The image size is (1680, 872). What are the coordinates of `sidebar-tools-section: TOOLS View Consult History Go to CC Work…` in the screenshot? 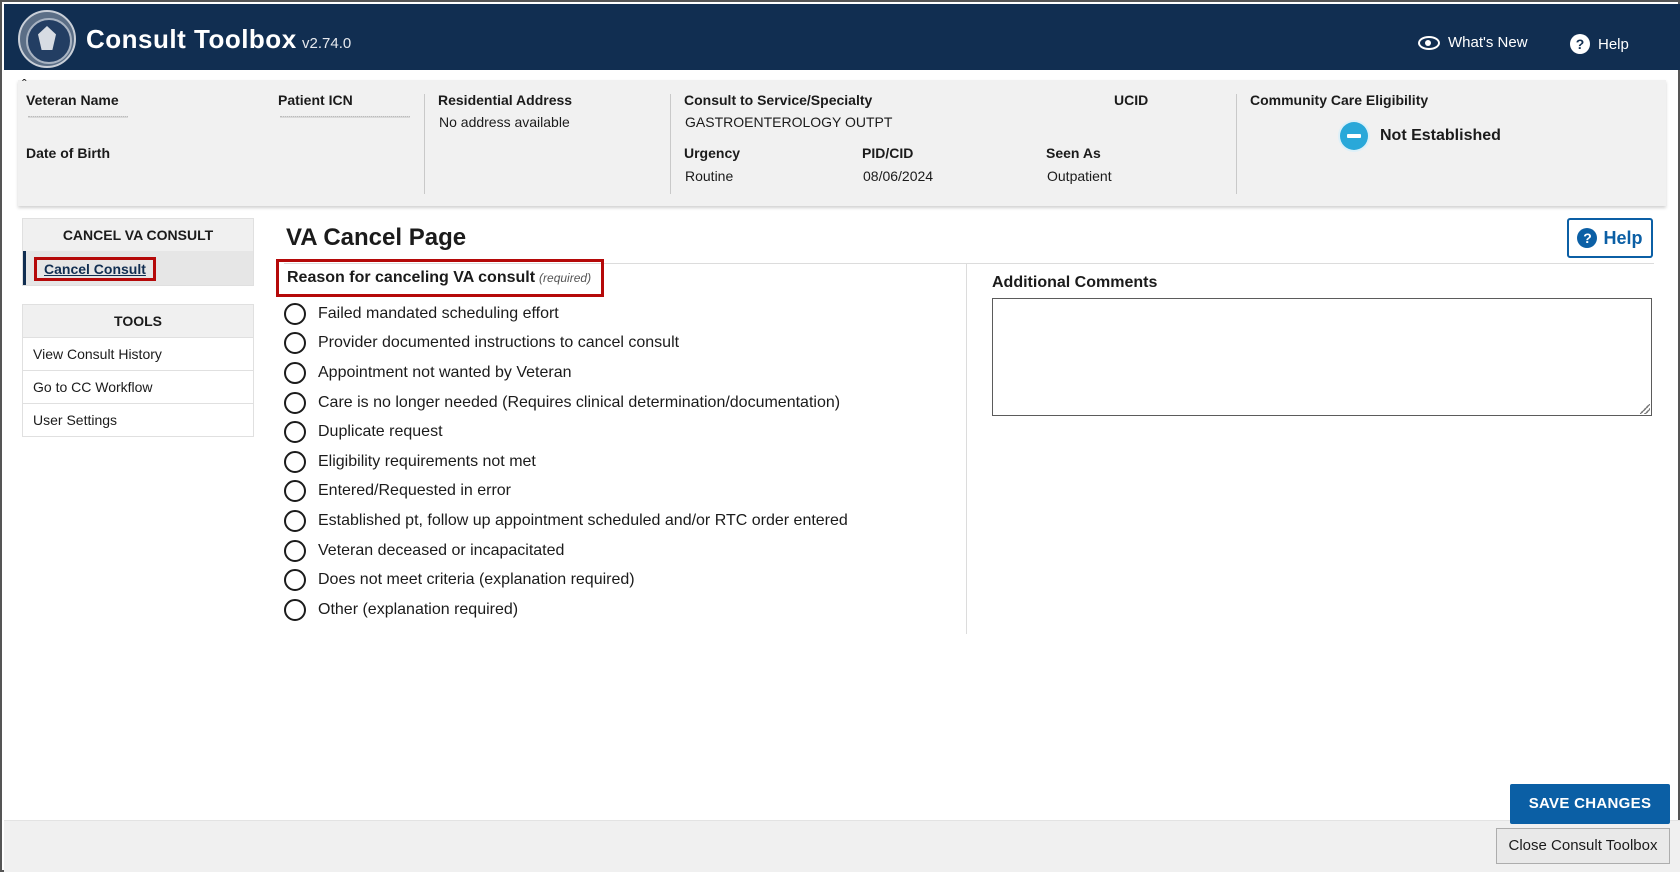 It's located at (138, 370).